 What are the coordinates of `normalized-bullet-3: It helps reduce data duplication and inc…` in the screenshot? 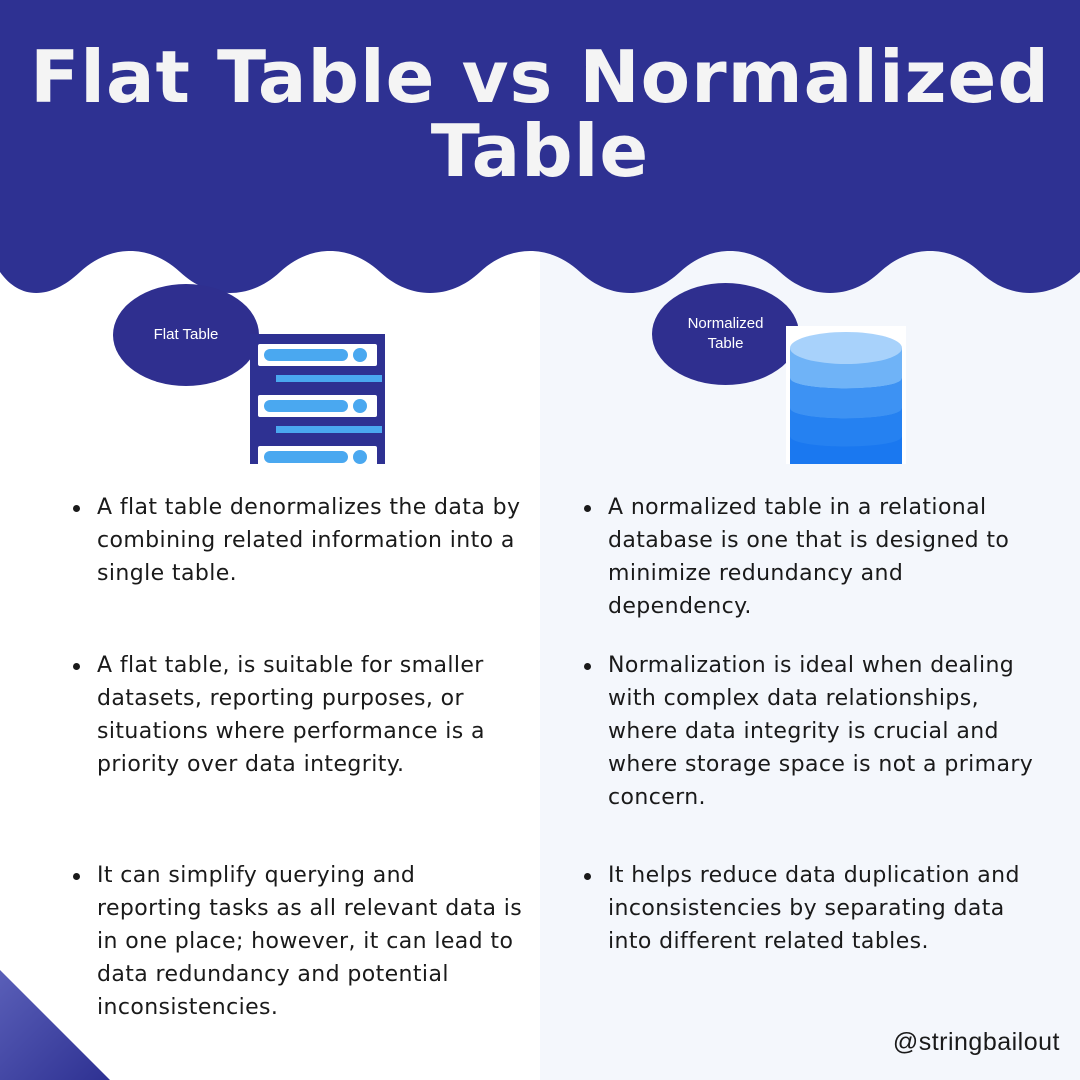 It's located at (807, 908).